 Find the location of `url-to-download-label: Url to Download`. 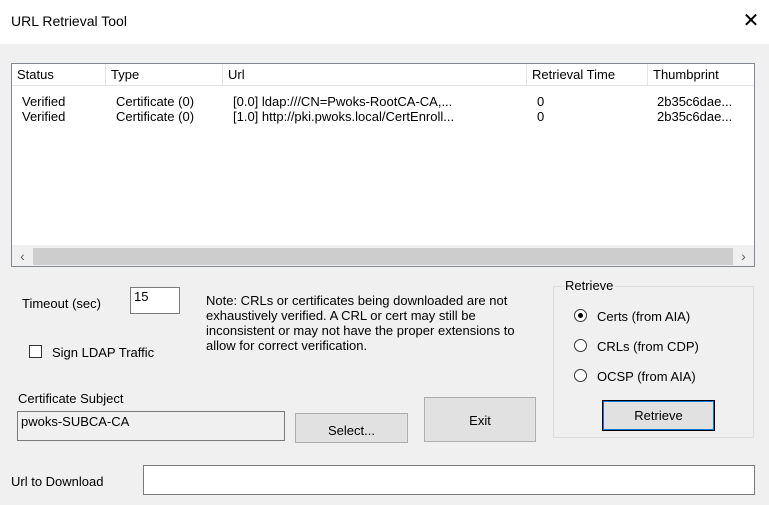

url-to-download-label: Url to Download is located at coordinates (57, 481).